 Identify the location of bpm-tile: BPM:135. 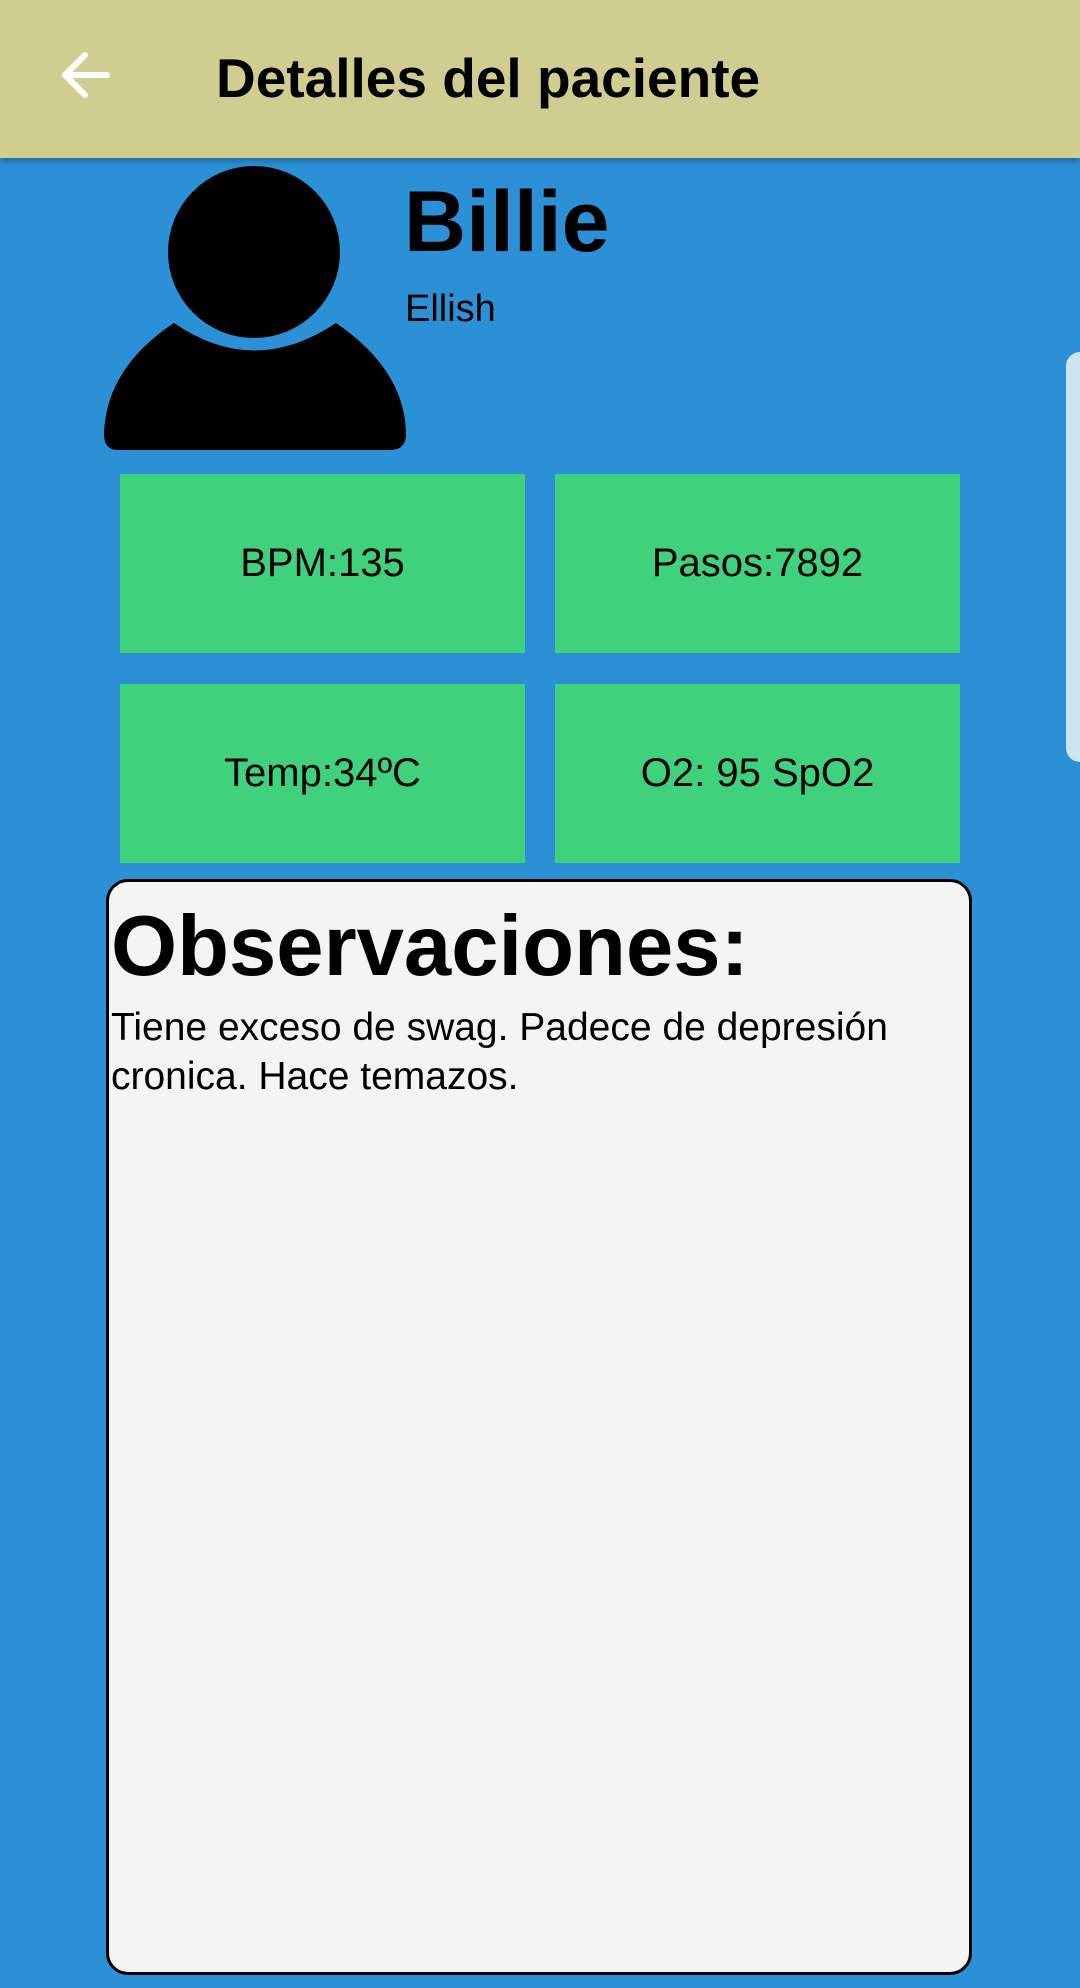
(322, 563).